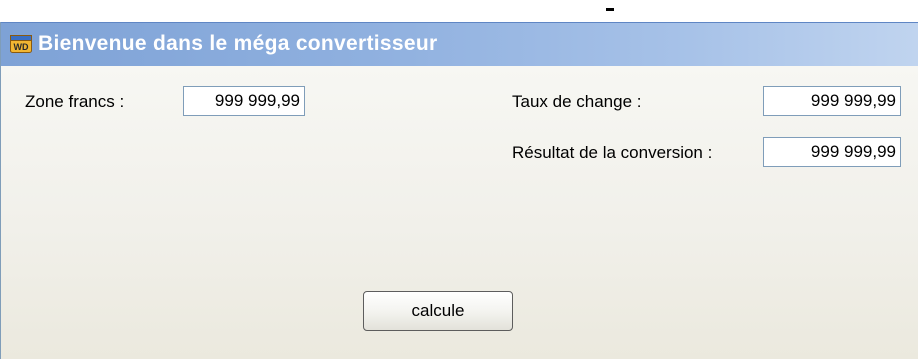  I want to click on resultat-conversion-label: Résultat de la conversion :, so click(612, 152).